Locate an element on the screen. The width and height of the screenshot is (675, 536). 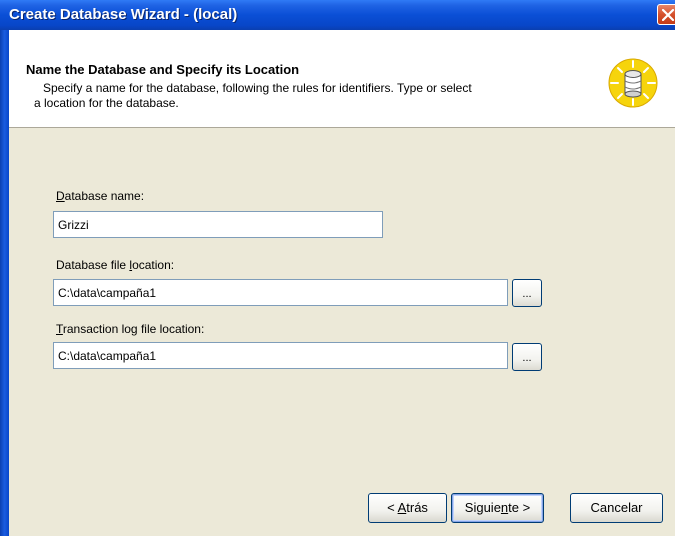
title-bar: Create Database Wizard - (local) is located at coordinates (337, 15).